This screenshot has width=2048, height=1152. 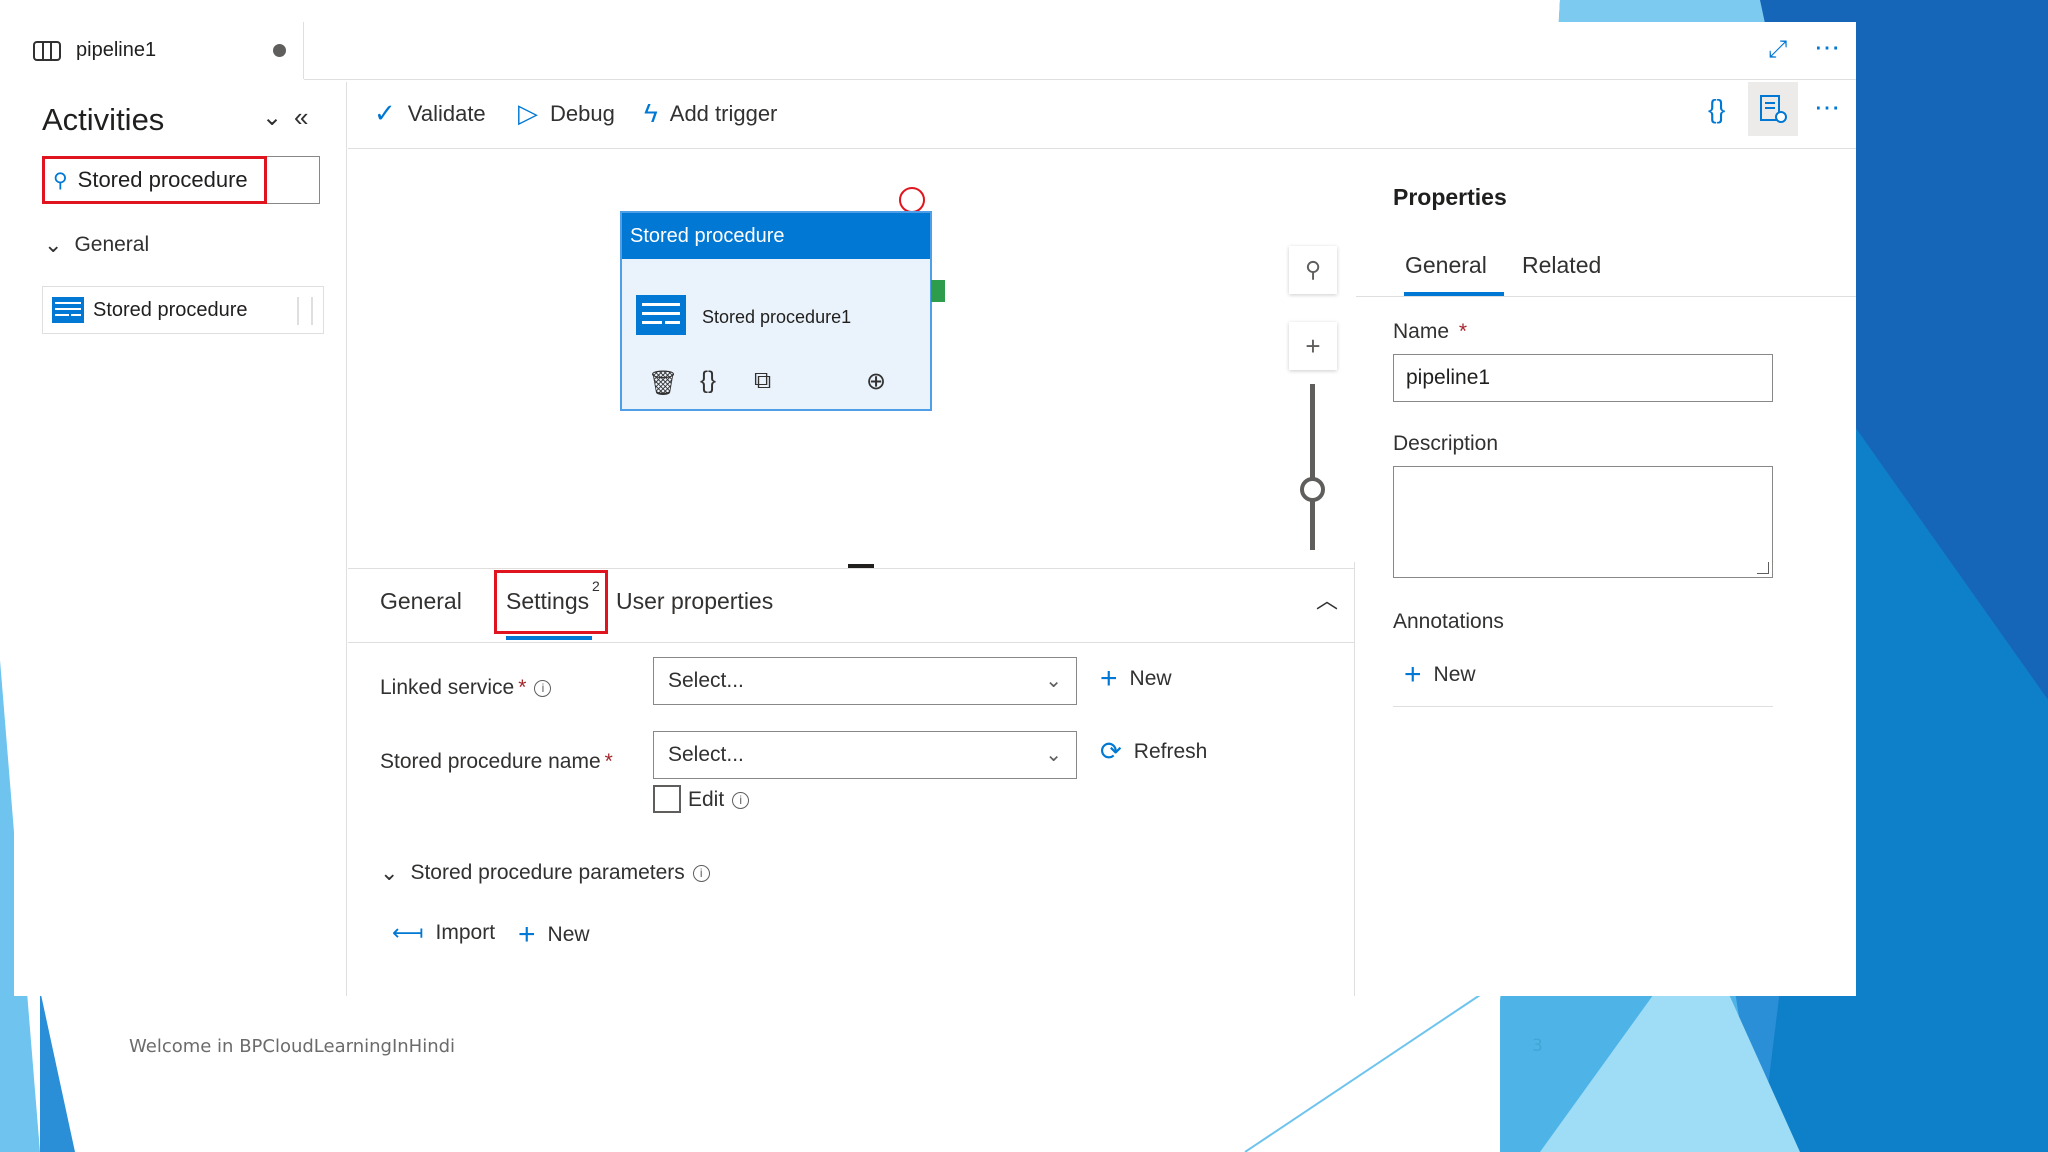 What do you see at coordinates (1537, 1046) in the screenshot?
I see `slide-page-number: 3` at bounding box center [1537, 1046].